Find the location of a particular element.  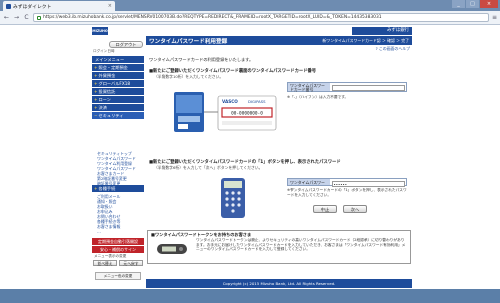

auto-deduction-button: 定期預金自動引落開設 is located at coordinates (118, 241).